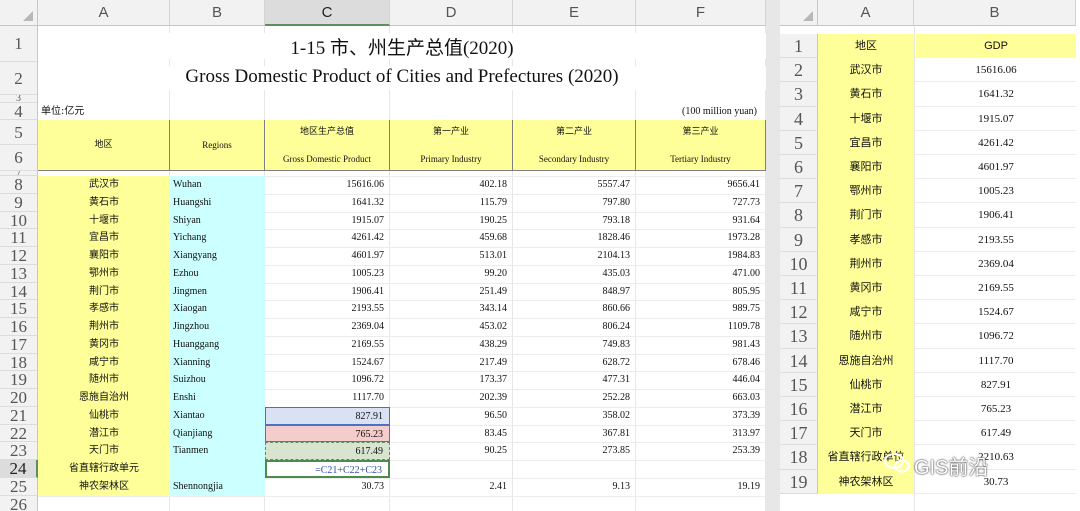 The width and height of the screenshot is (1080, 511). I want to click on gdp-cell: 765.23, so click(996, 409).